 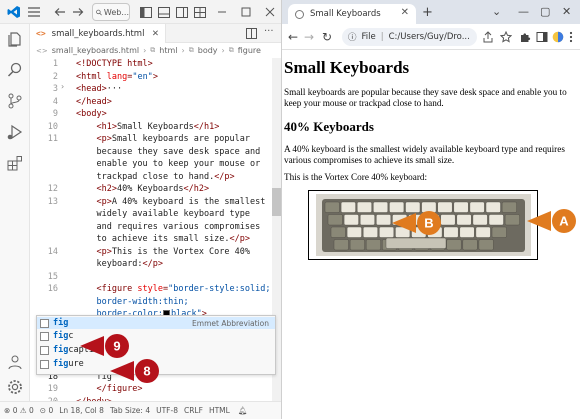 I want to click on suggestion-item: figcaption, so click(x=156, y=350).